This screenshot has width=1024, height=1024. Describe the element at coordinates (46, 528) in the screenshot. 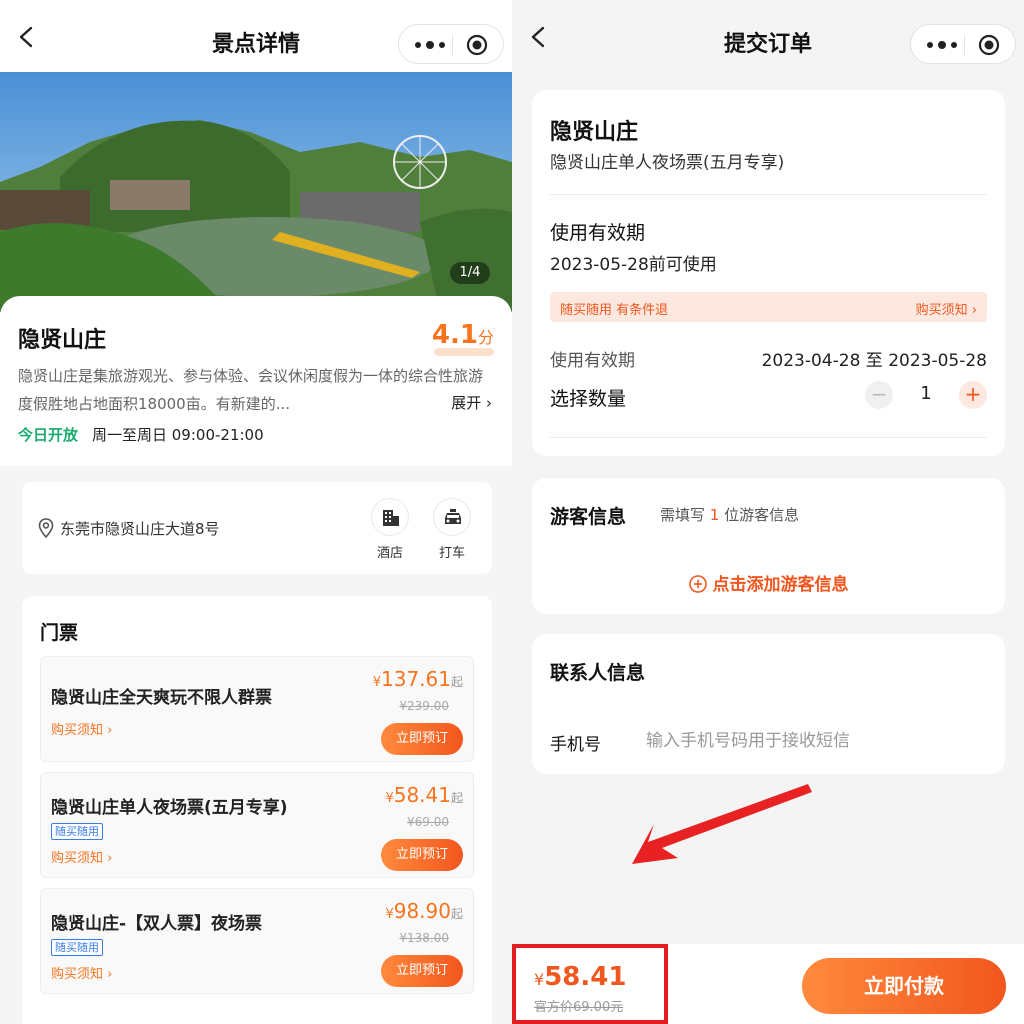

I see `location-pin-icon` at that location.